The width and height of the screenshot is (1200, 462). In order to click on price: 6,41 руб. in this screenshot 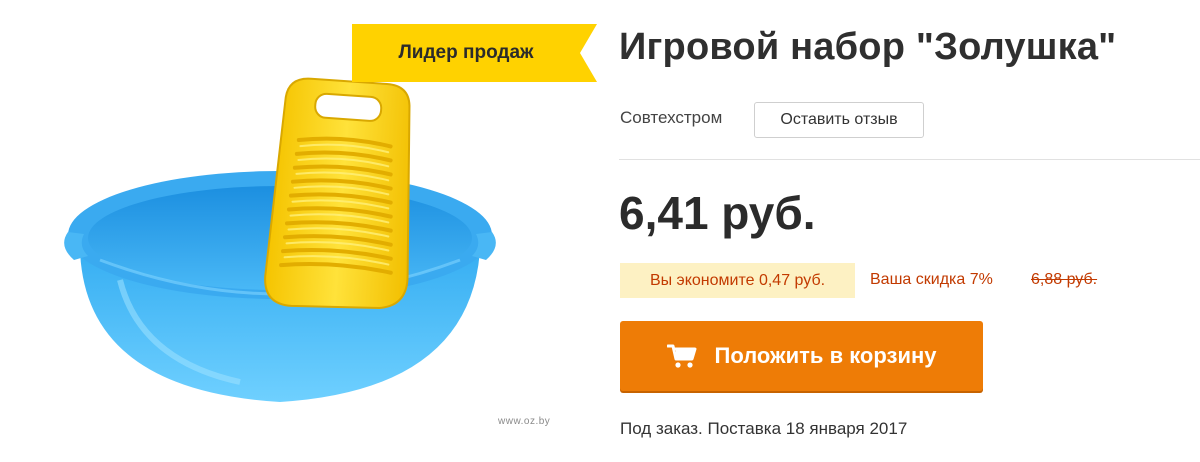, I will do `click(717, 213)`.